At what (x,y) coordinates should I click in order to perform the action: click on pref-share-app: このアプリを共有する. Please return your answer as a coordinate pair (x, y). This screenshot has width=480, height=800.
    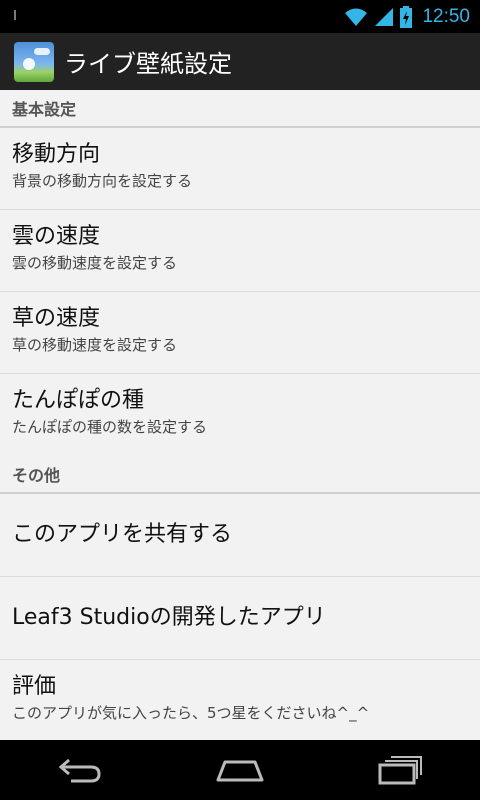
    Looking at the image, I should click on (240, 535).